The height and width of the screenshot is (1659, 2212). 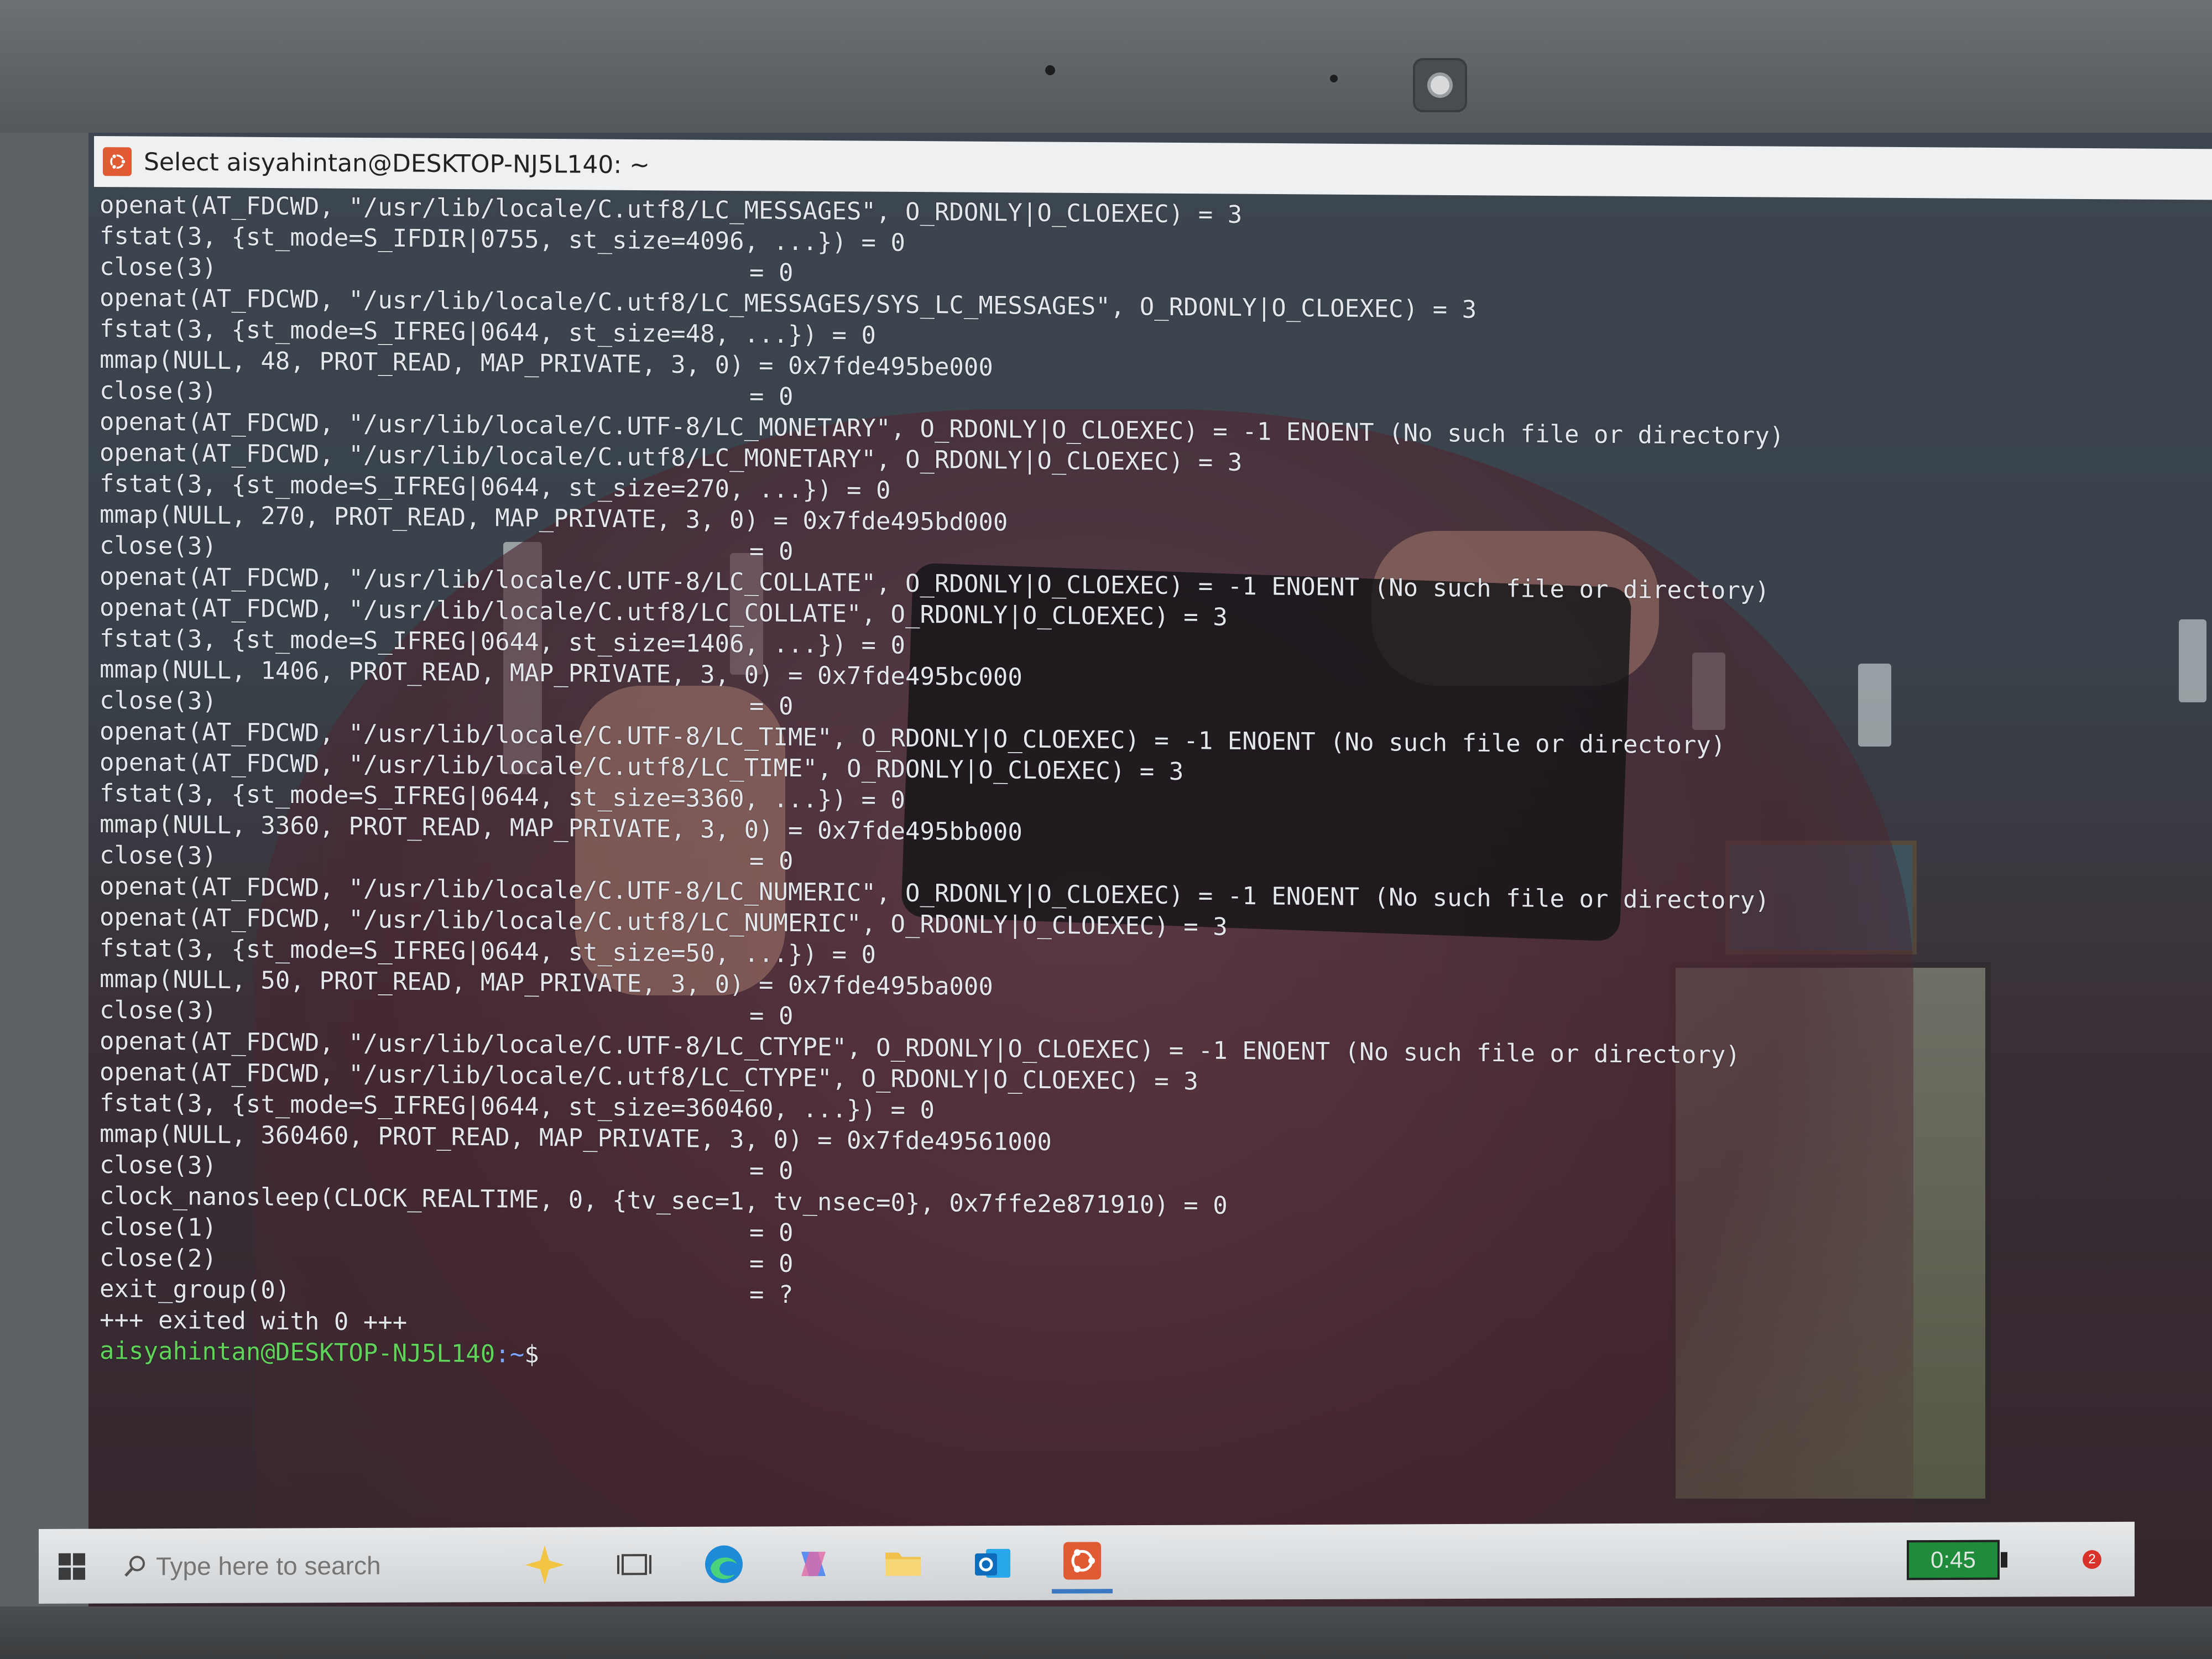 I want to click on prompt-path: :~, so click(x=510, y=1355).